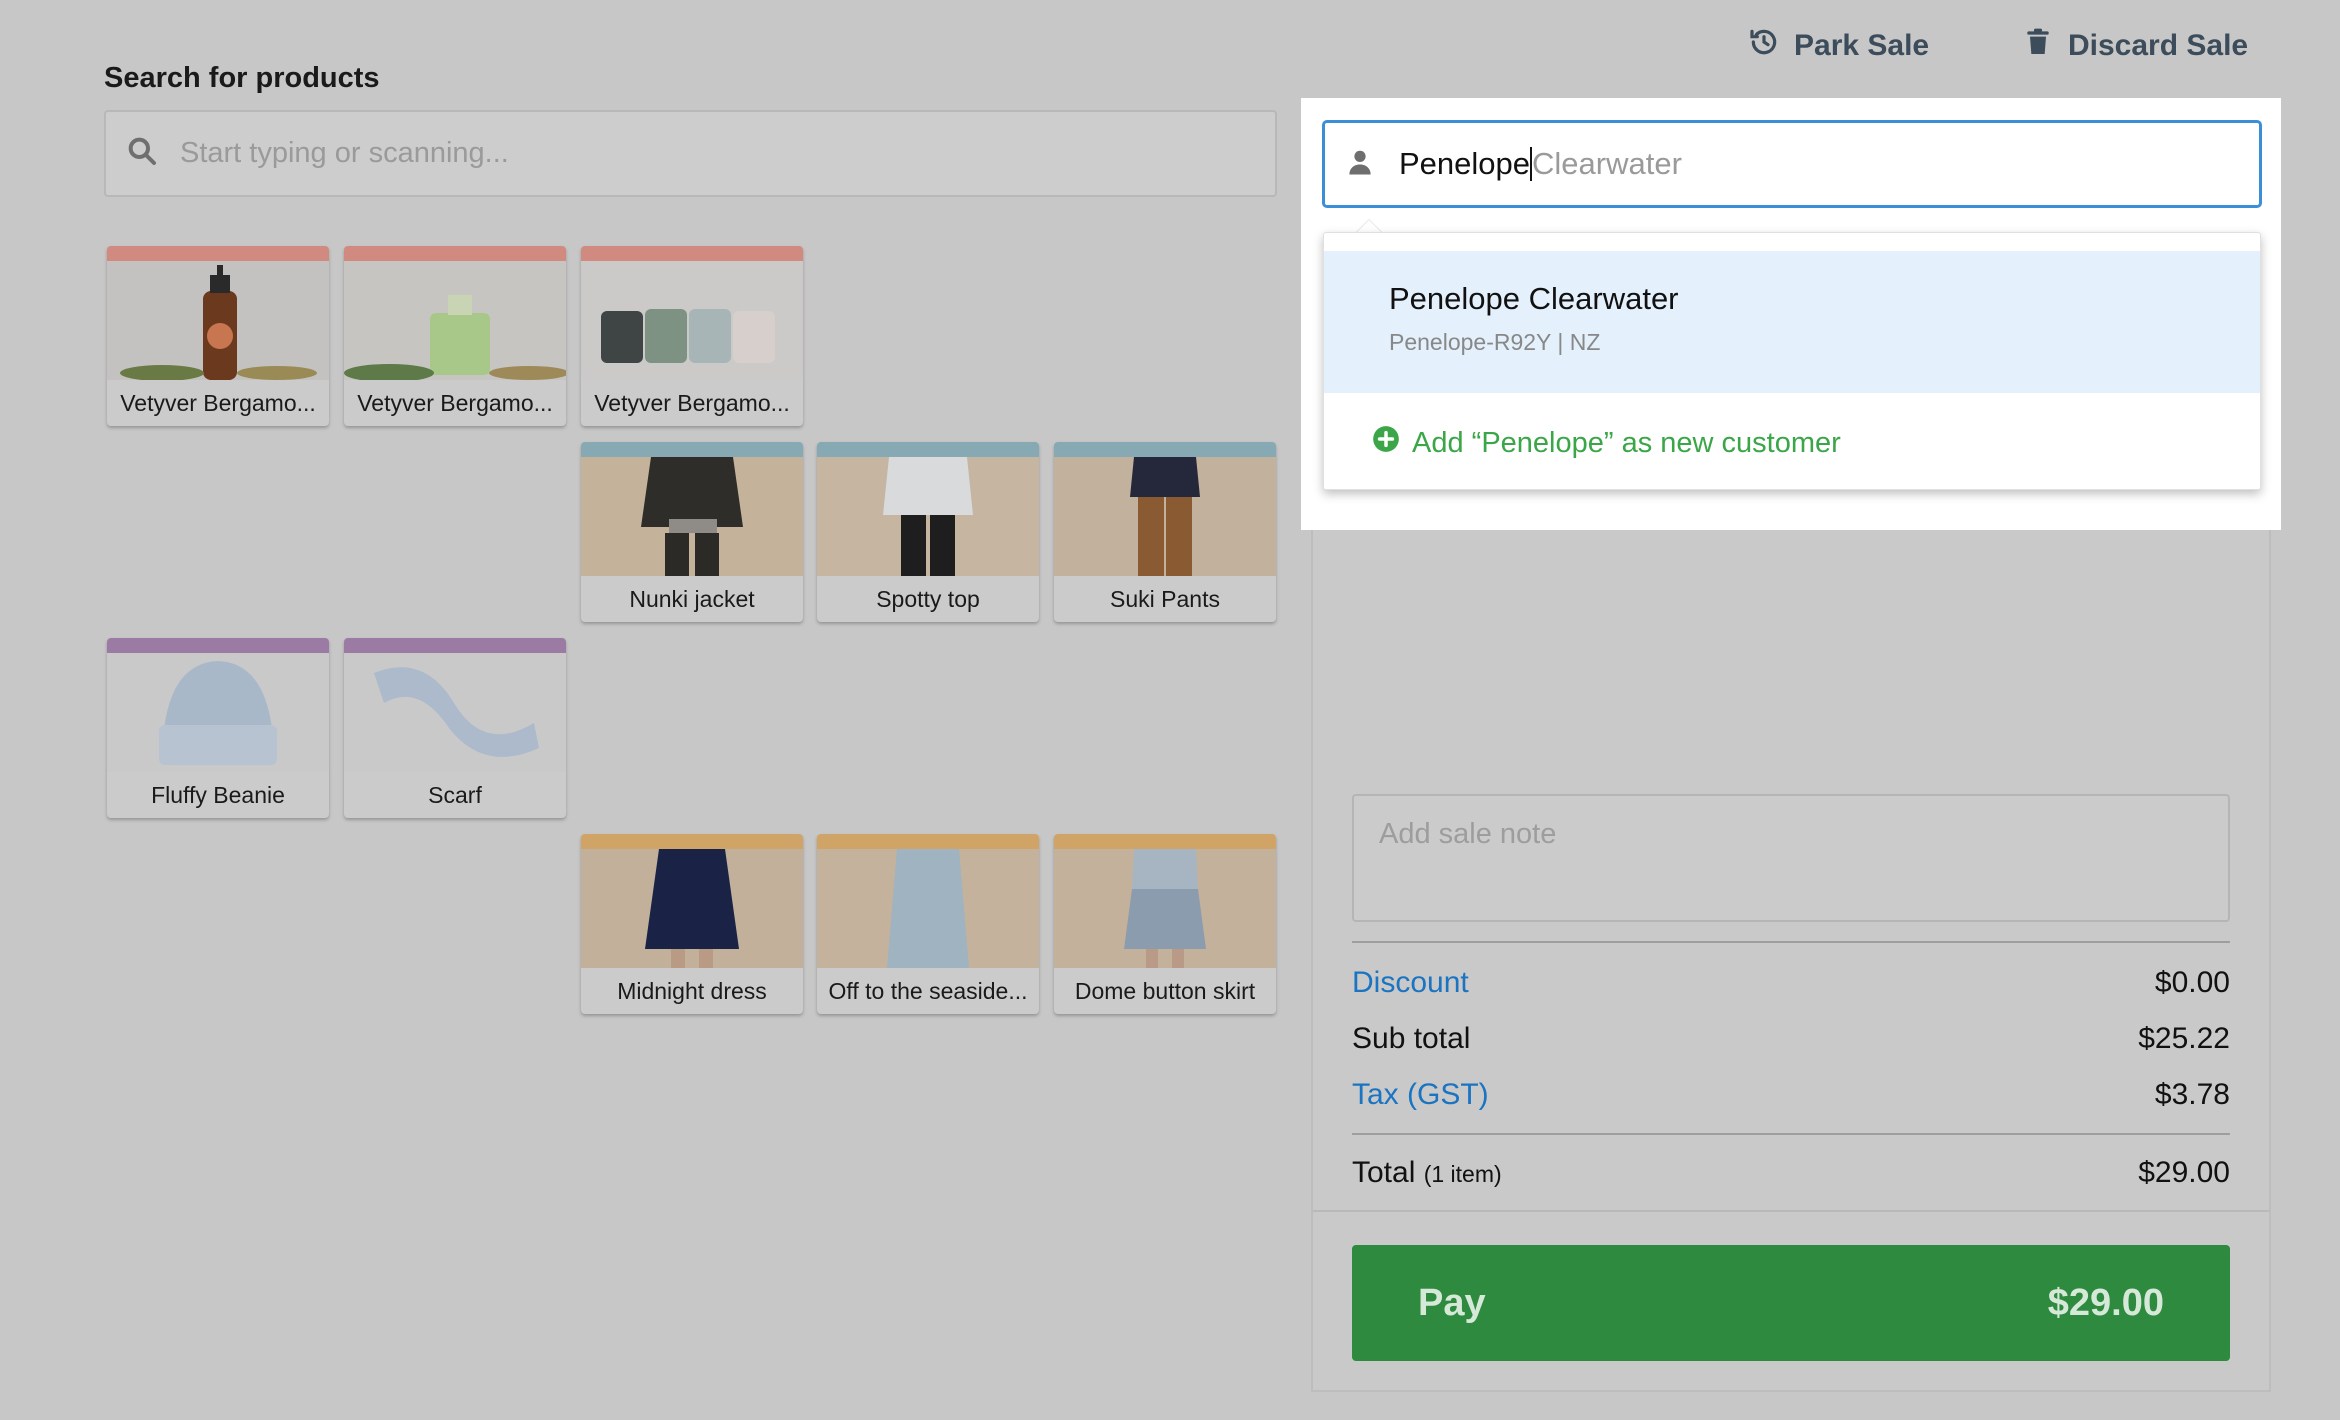 The width and height of the screenshot is (2340, 1420). What do you see at coordinates (242, 78) in the screenshot?
I see `product-search-title: Search for products` at bounding box center [242, 78].